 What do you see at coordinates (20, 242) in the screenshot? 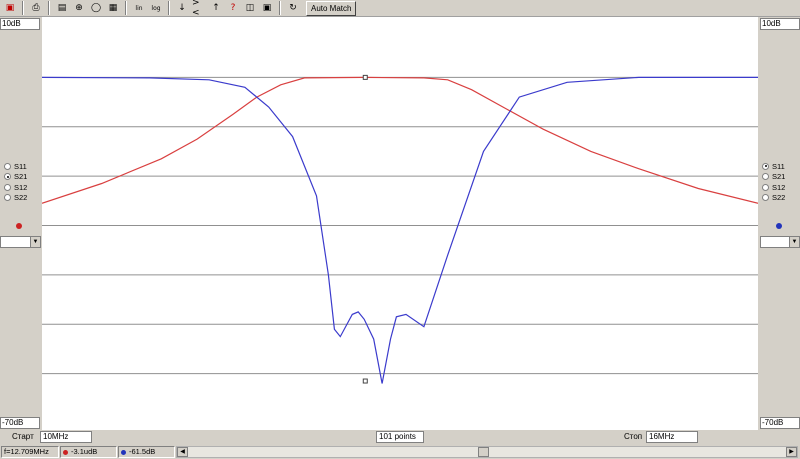
I see `left-trace-dropdown: ▼` at bounding box center [20, 242].